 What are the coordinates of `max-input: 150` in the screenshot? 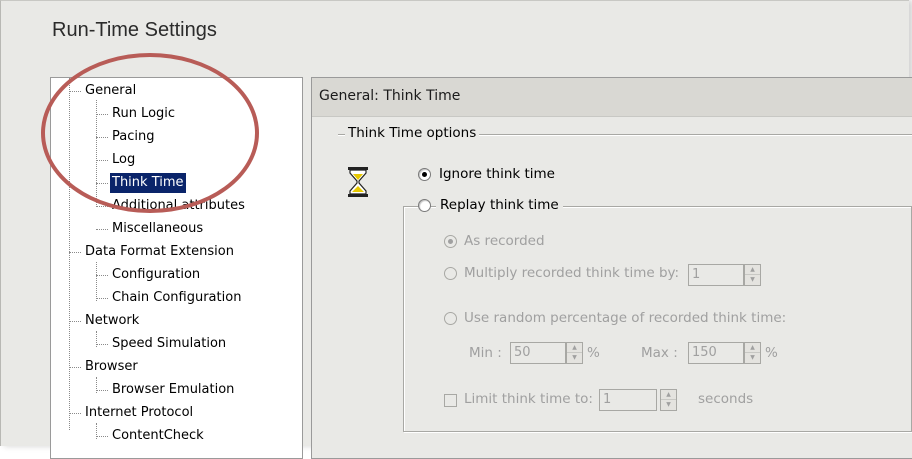 It's located at (716, 353).